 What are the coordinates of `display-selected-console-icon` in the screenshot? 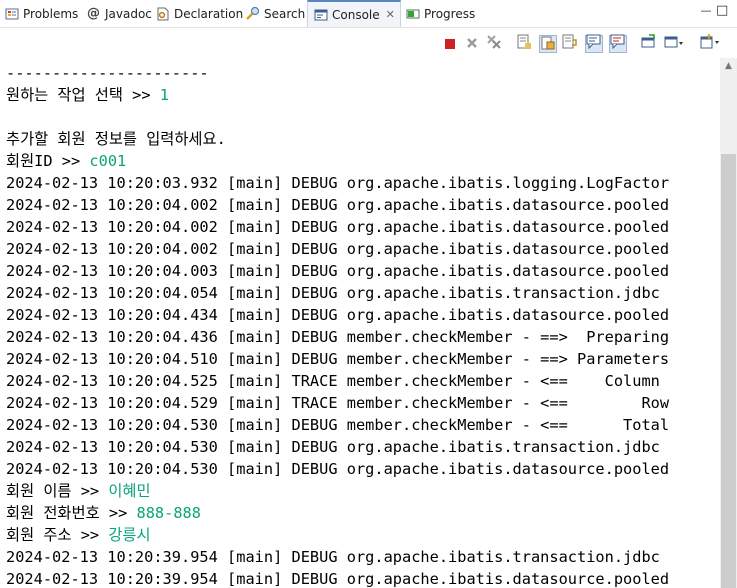 It's located at (674, 44).